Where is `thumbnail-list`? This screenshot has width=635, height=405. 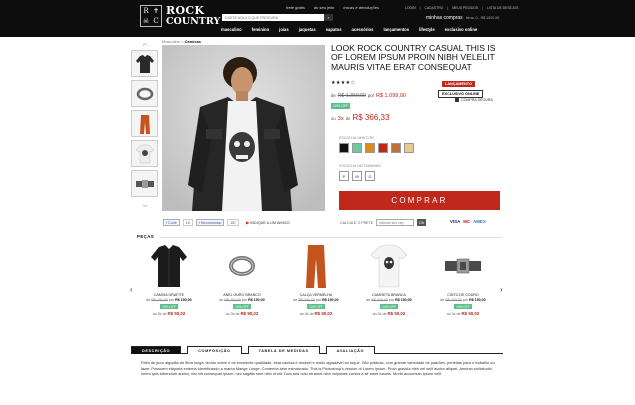 thumbnail-list is located at coordinates (144, 125).